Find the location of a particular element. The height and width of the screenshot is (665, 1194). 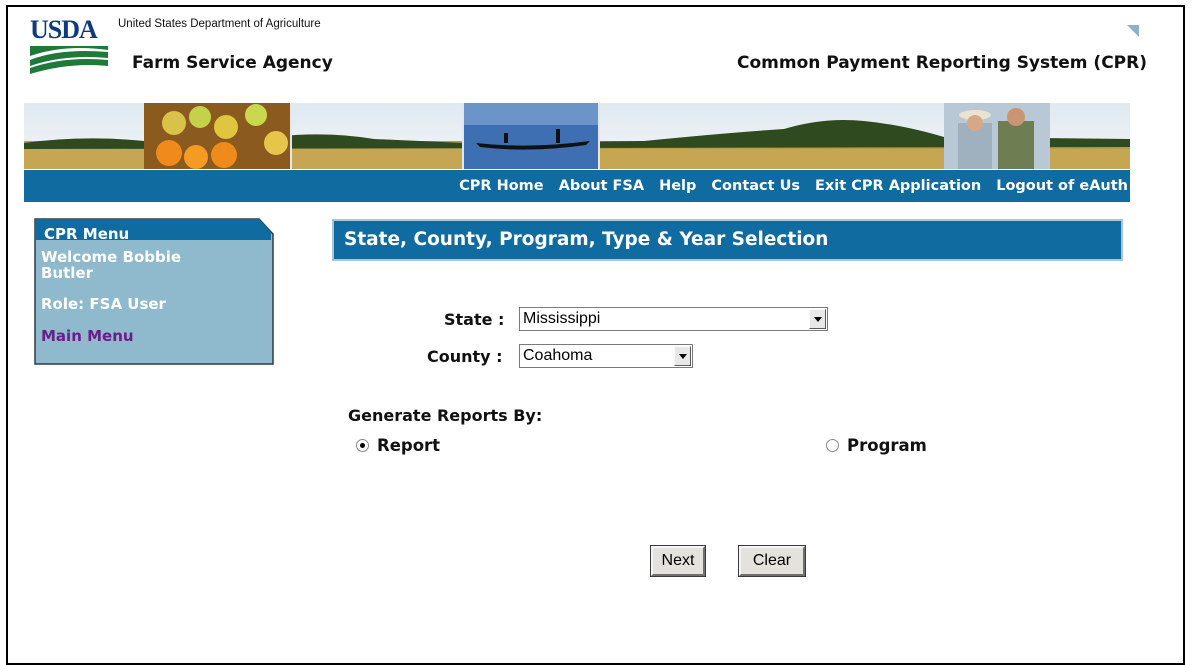

radio-program-label: Program is located at coordinates (887, 445).